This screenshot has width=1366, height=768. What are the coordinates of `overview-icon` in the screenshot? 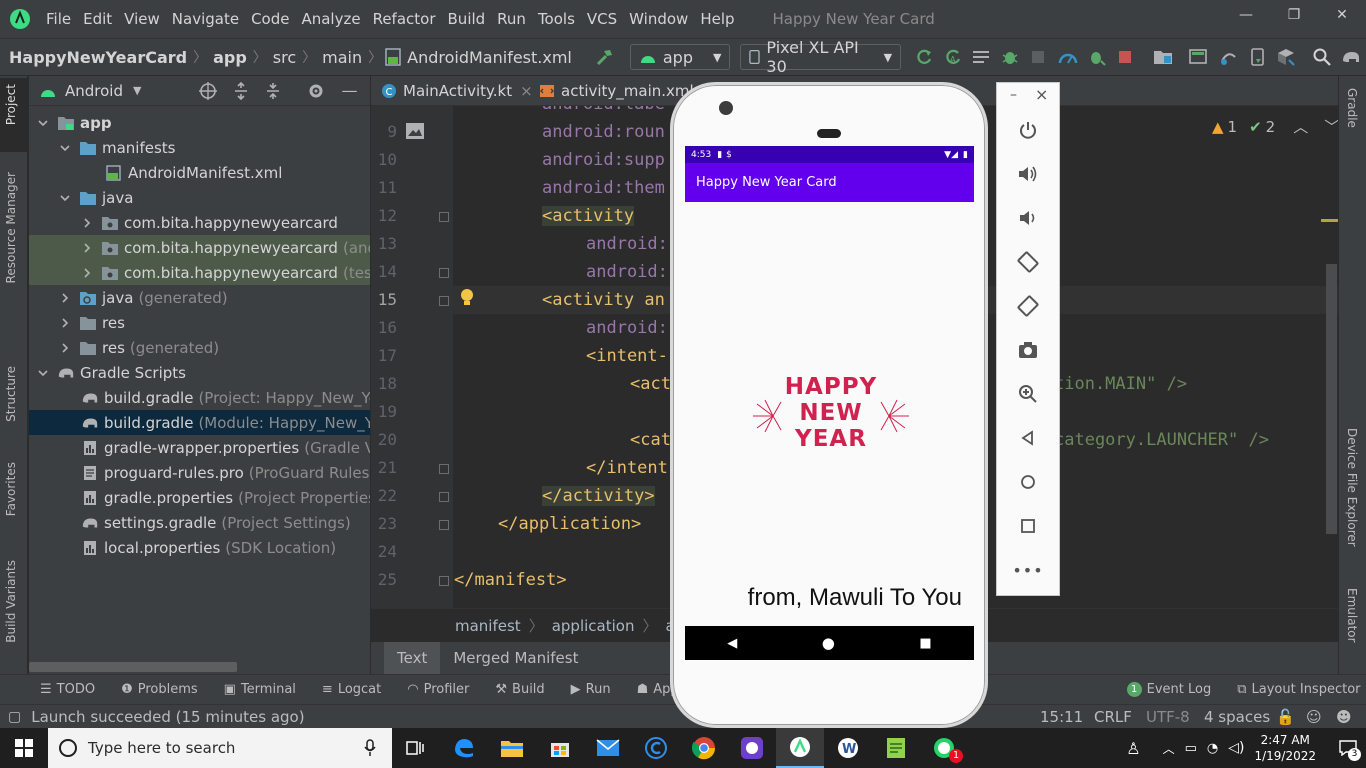 It's located at (1028, 526).